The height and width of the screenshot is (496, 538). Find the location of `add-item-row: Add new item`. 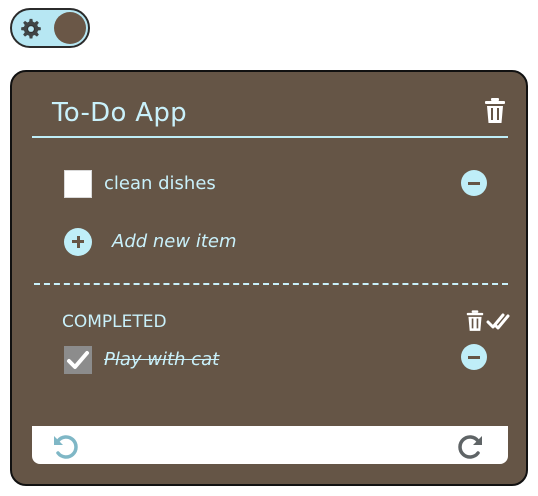

add-item-row: Add new item is located at coordinates (194, 243).